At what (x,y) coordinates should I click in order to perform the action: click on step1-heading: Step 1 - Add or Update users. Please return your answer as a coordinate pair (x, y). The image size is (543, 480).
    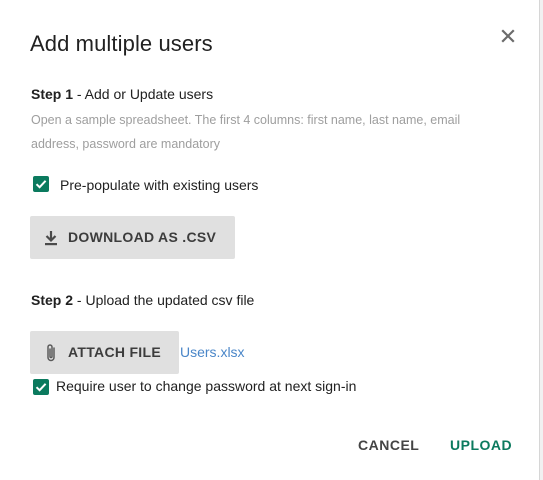
    Looking at the image, I should click on (122, 94).